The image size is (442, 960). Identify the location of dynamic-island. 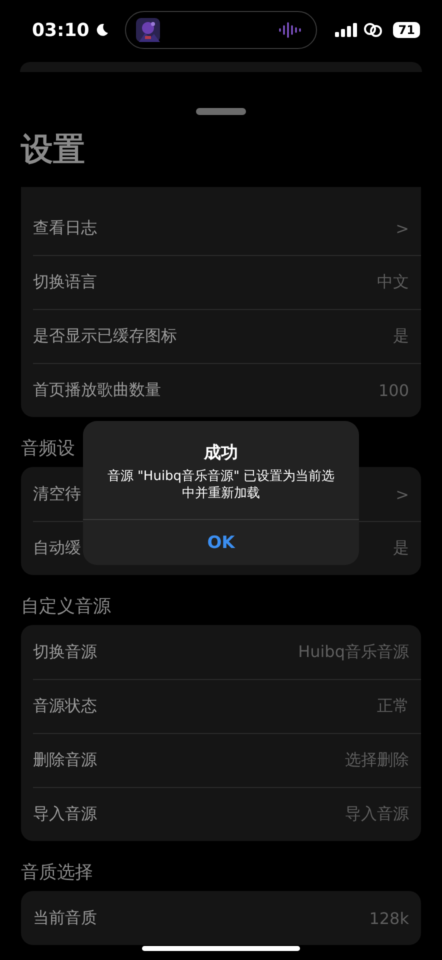
(221, 30).